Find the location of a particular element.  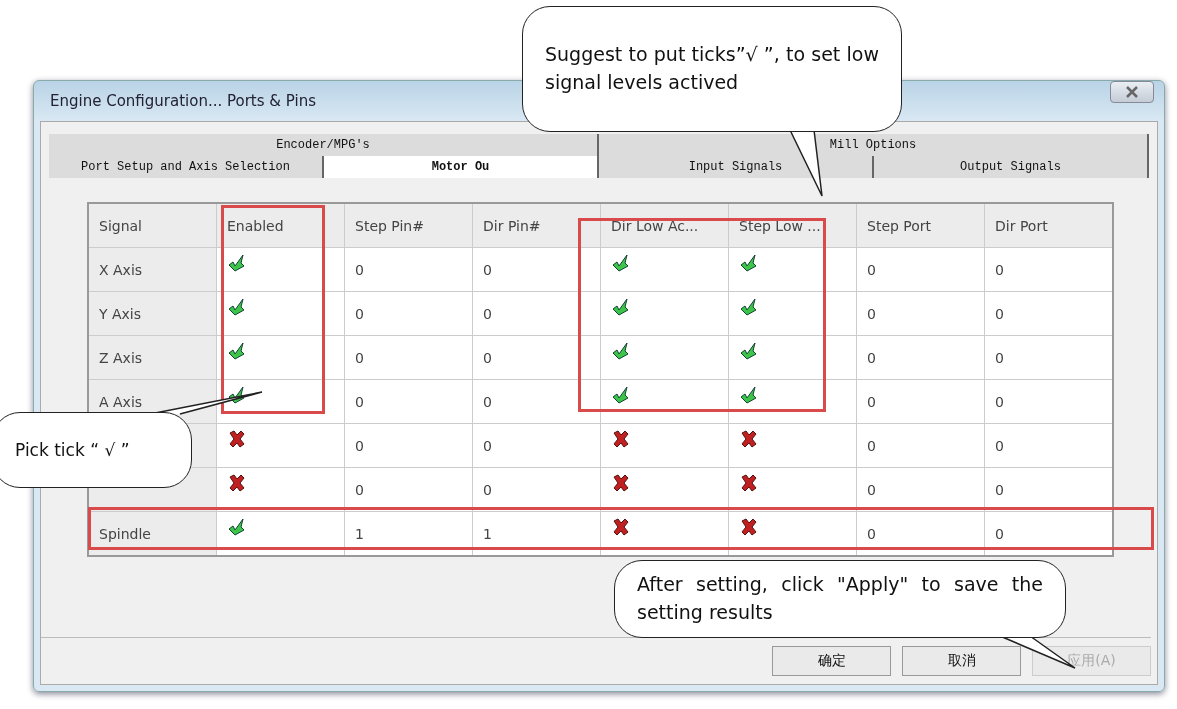

column-header: Step Port is located at coordinates (920, 225).